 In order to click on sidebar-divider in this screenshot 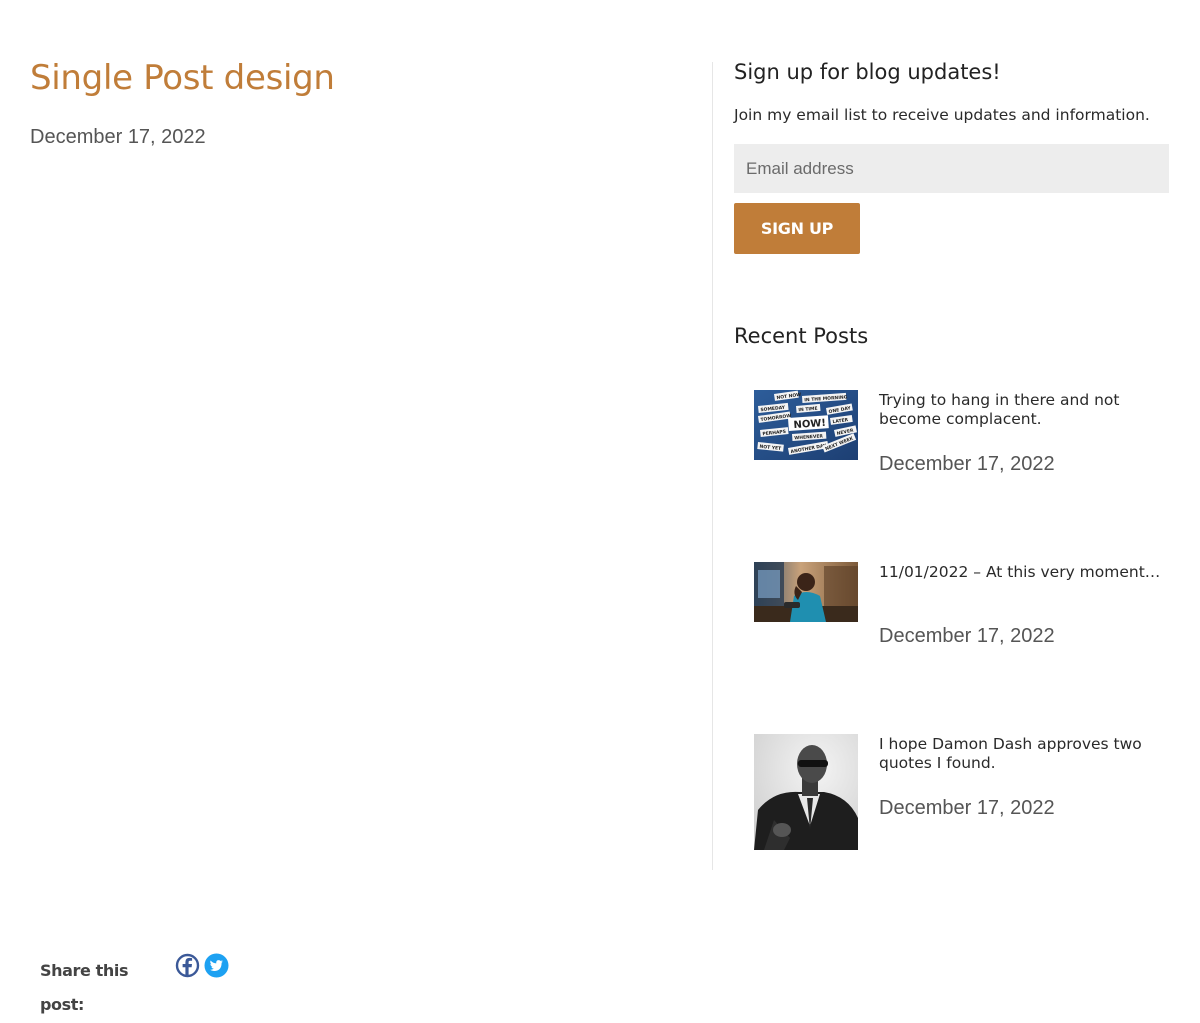, I will do `click(712, 466)`.